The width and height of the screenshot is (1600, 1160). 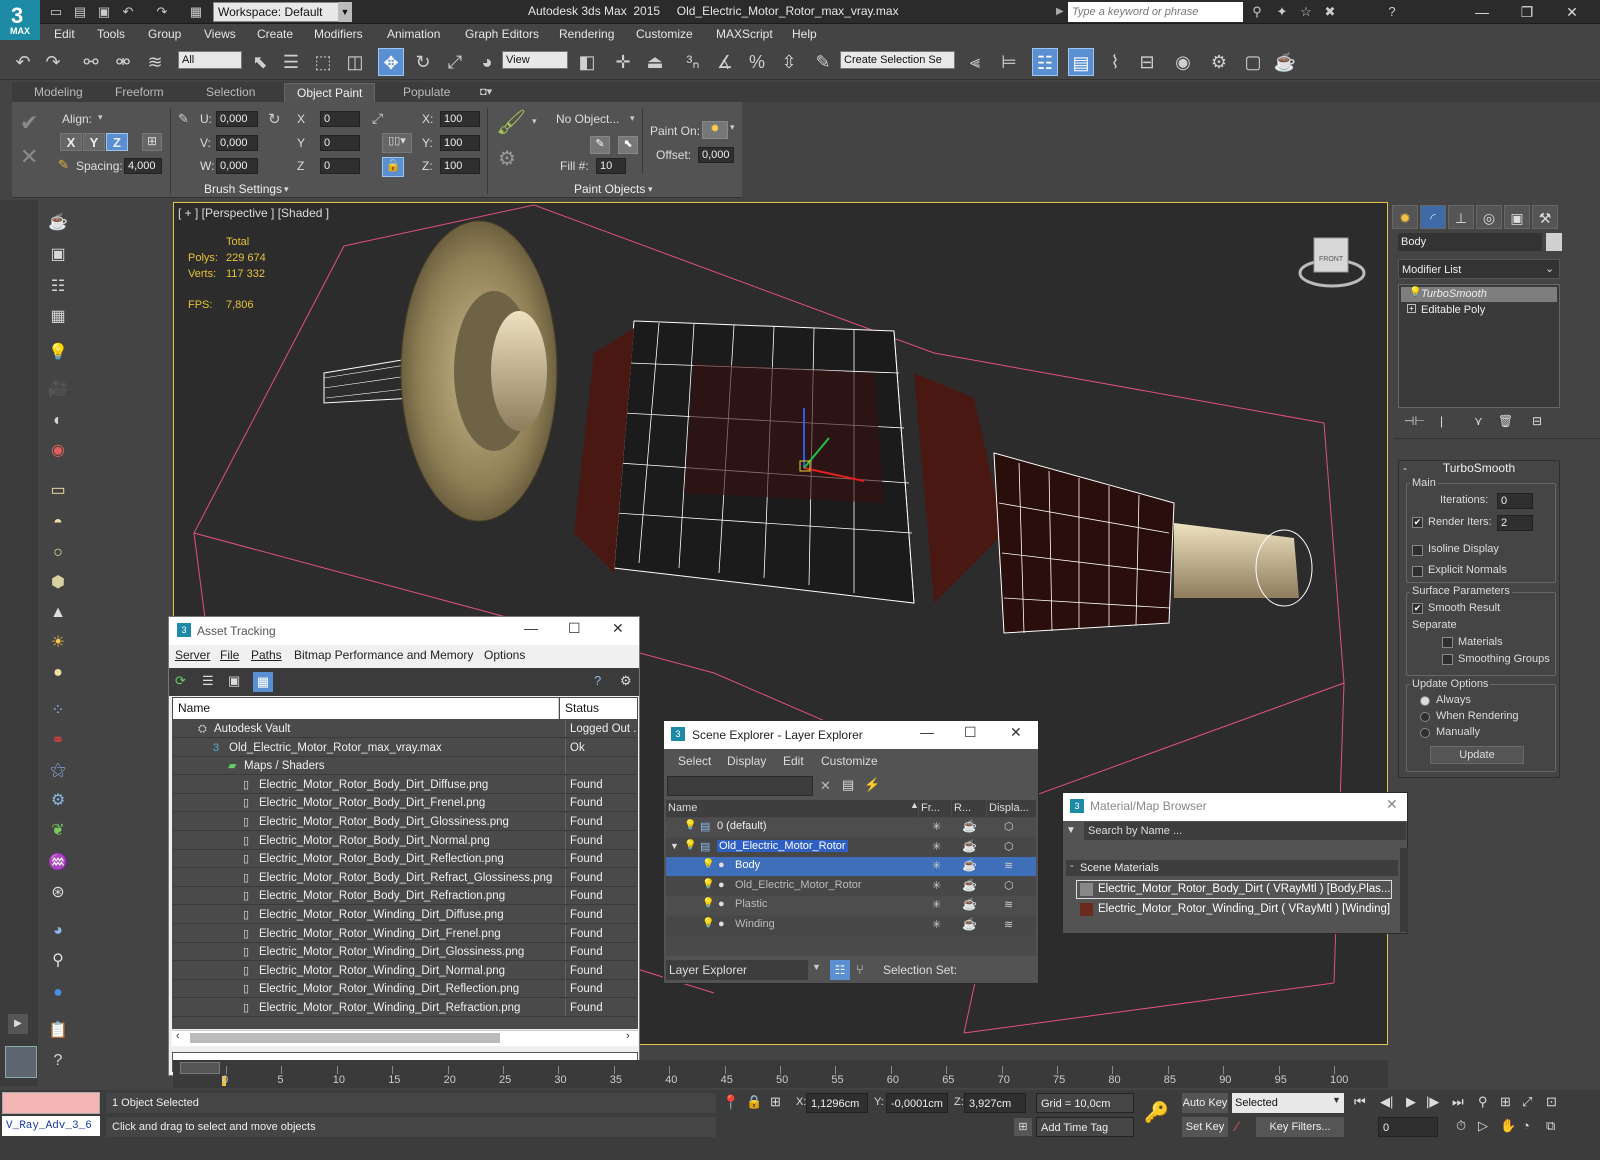 I want to click on v-spinner: 0,000, so click(x=237, y=143).